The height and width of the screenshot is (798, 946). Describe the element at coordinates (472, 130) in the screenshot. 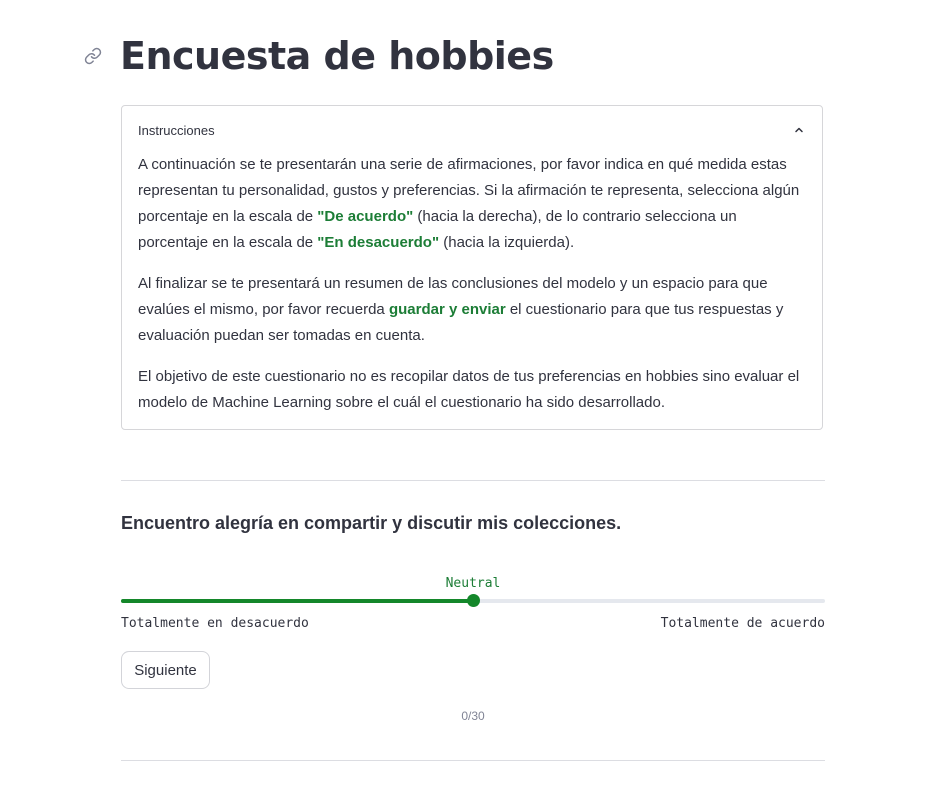

I see `instructions-expander-header: Instrucciones` at that location.